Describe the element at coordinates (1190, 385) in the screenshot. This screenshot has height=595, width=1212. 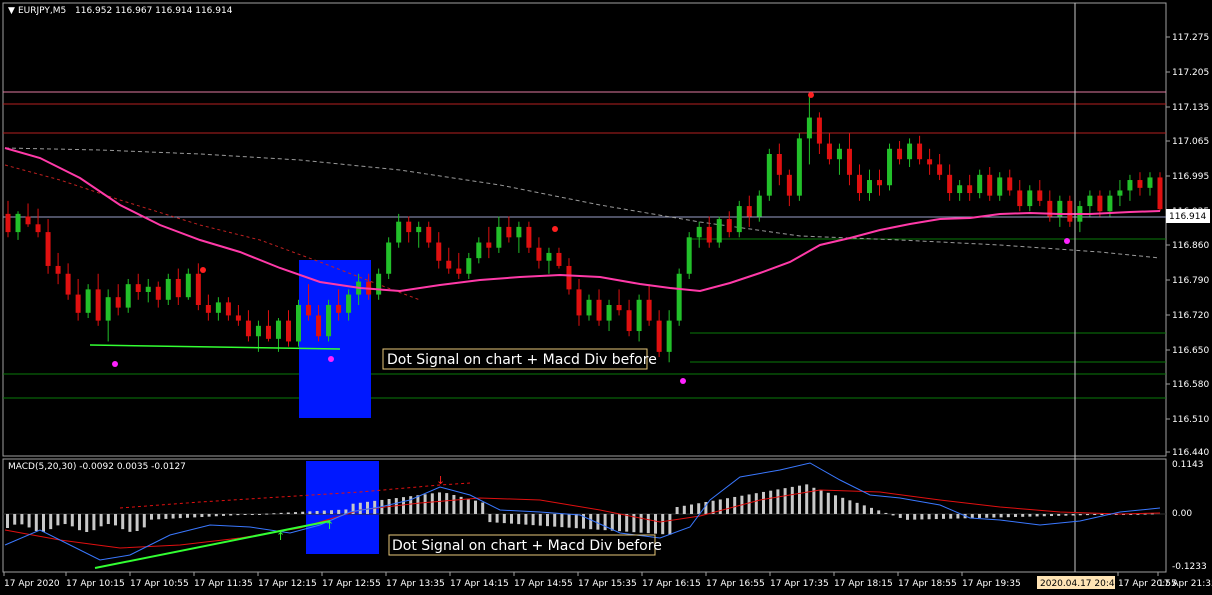
I see `price-tick-label: 116.580` at that location.